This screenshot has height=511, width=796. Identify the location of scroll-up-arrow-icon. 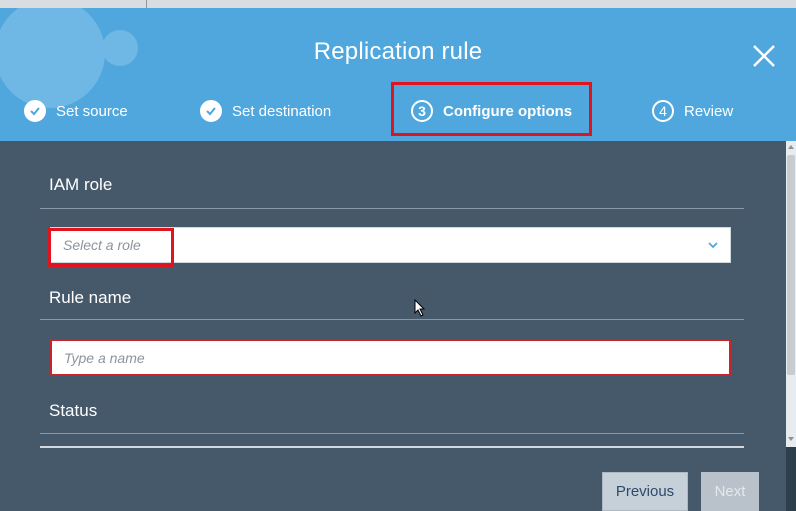
(791, 147).